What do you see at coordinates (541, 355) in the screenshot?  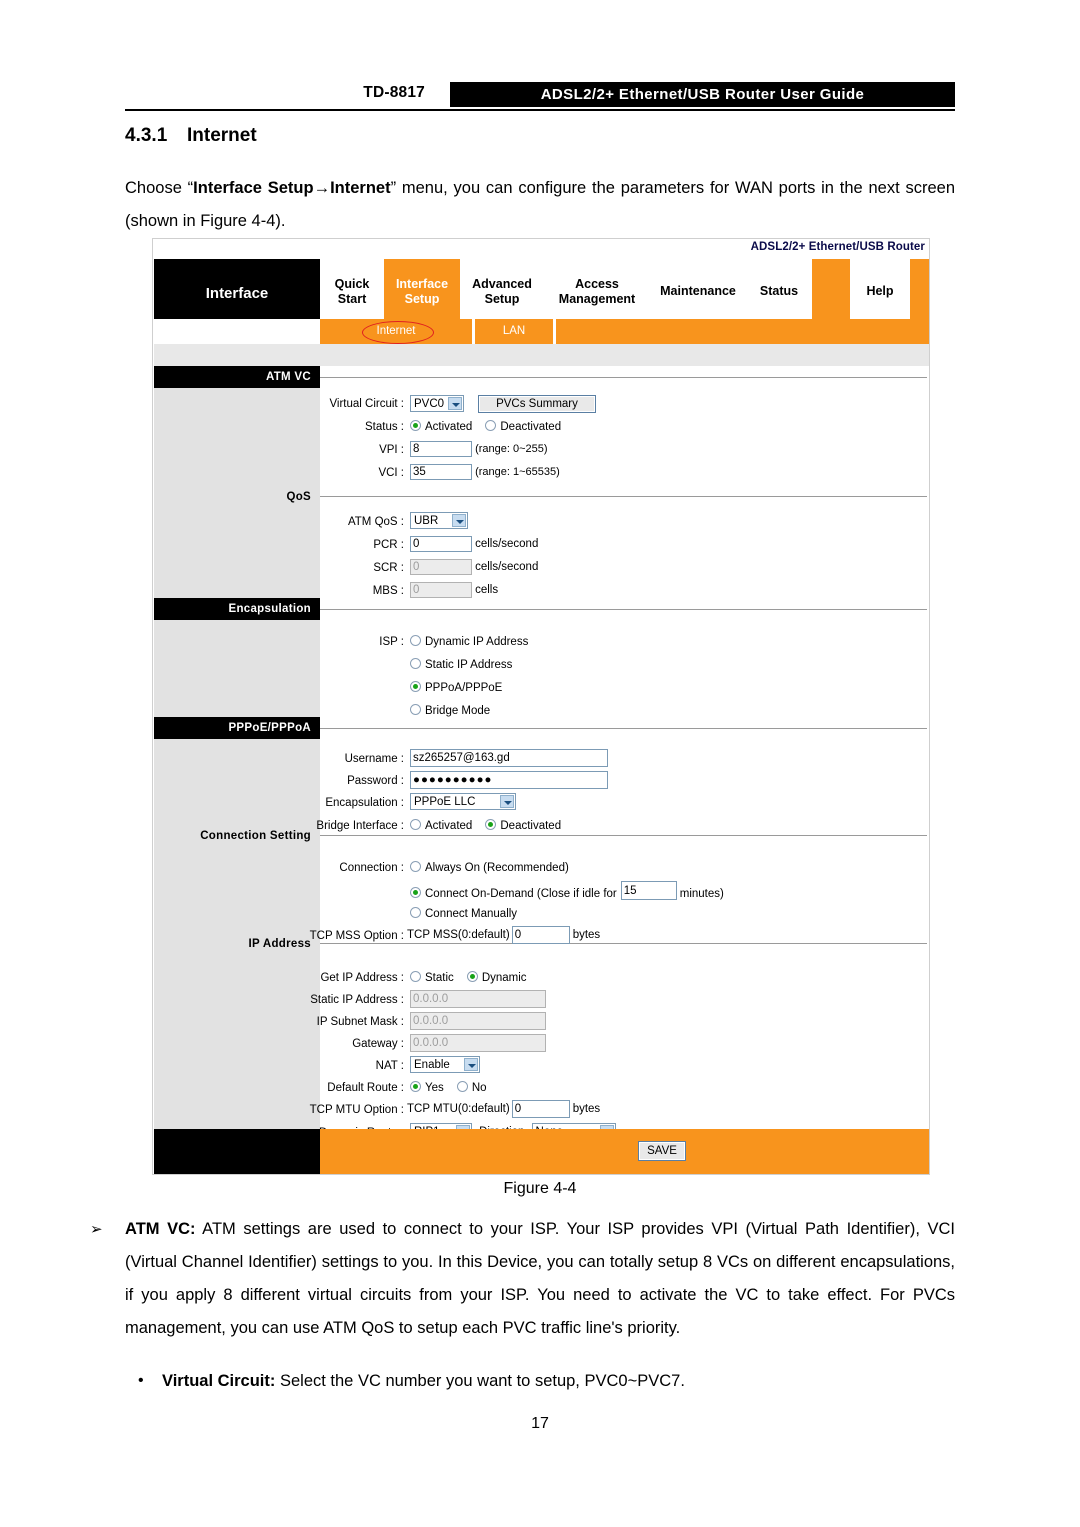 I see `gray-strip` at bounding box center [541, 355].